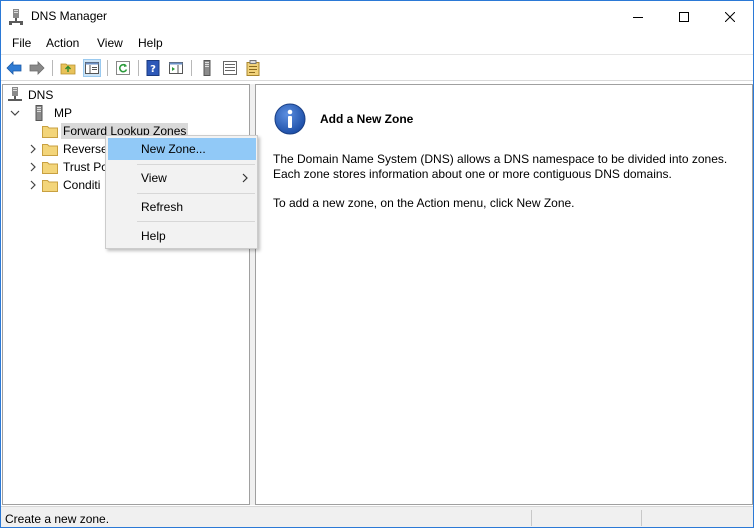 This screenshot has width=754, height=528. Describe the element at coordinates (15, 113) in the screenshot. I see `chevron-down-icon` at that location.